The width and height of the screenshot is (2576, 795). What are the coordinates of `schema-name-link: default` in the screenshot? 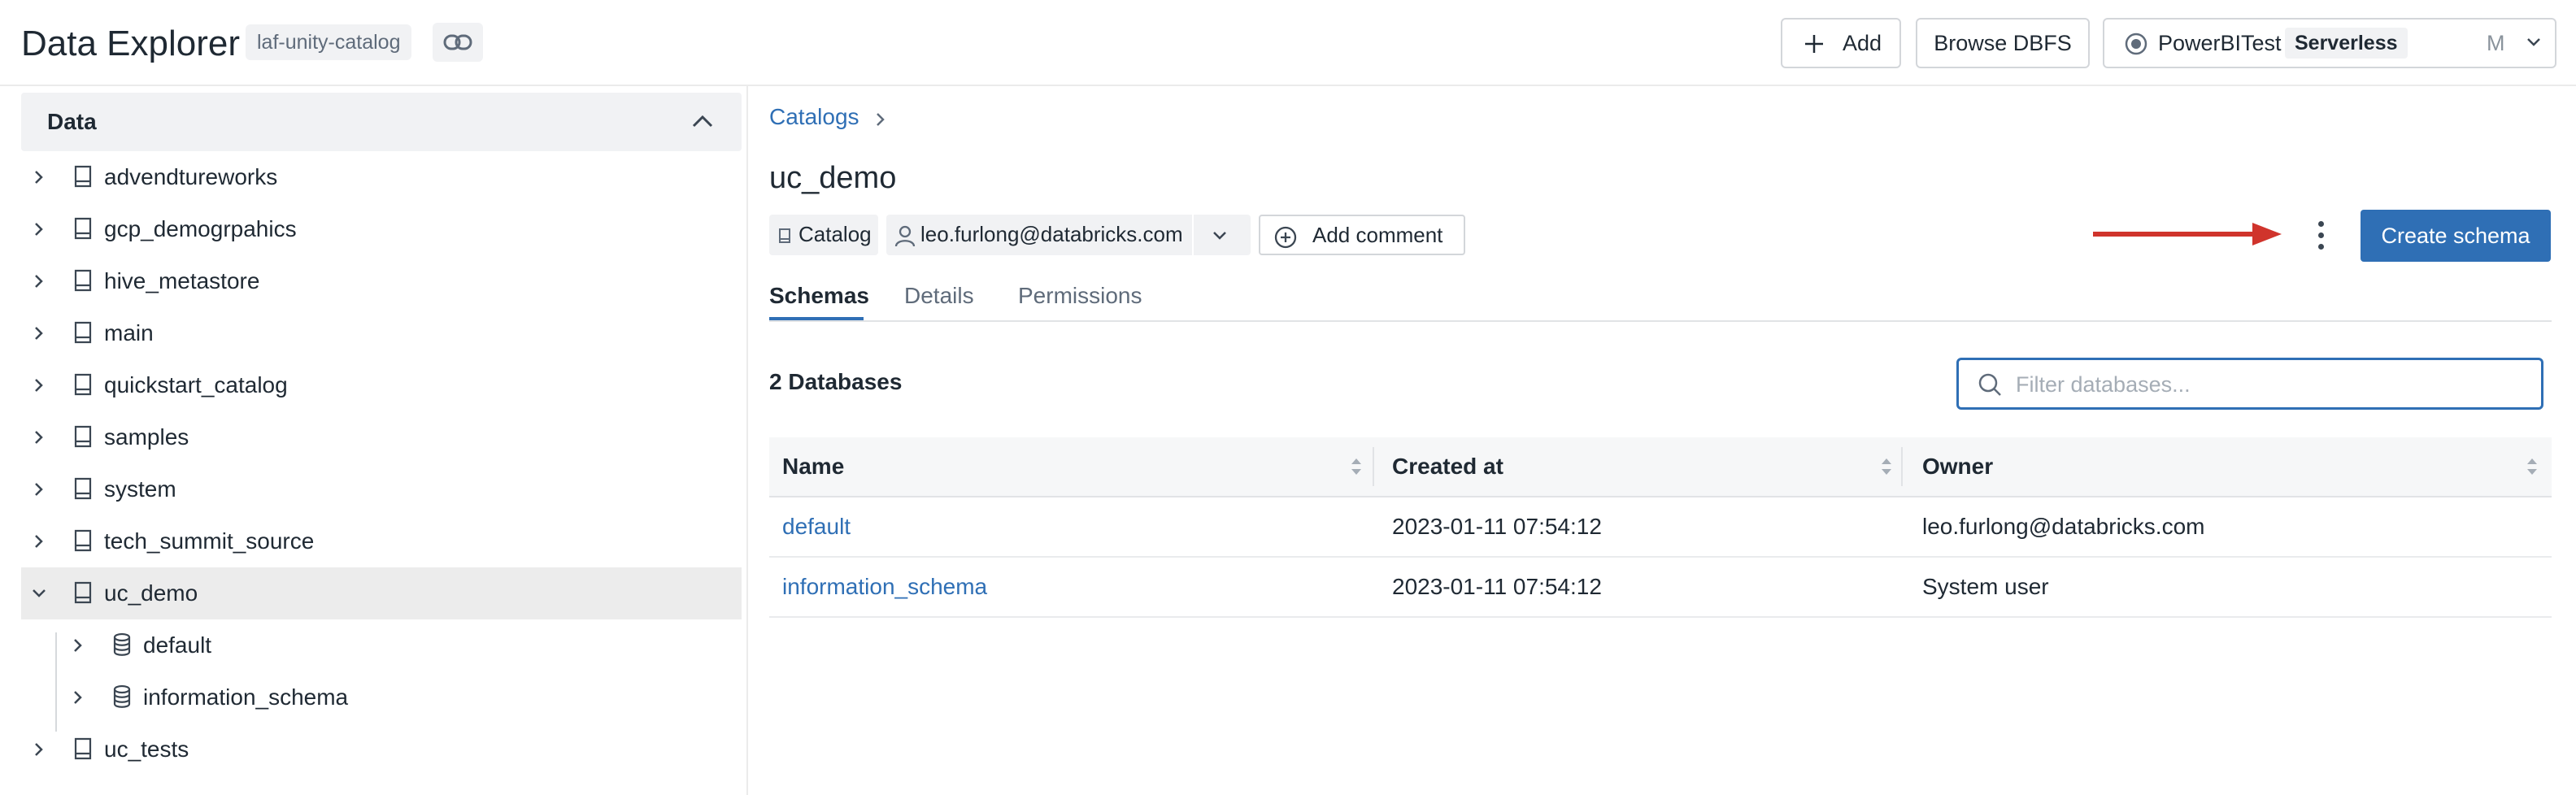 It's located at (817, 526).